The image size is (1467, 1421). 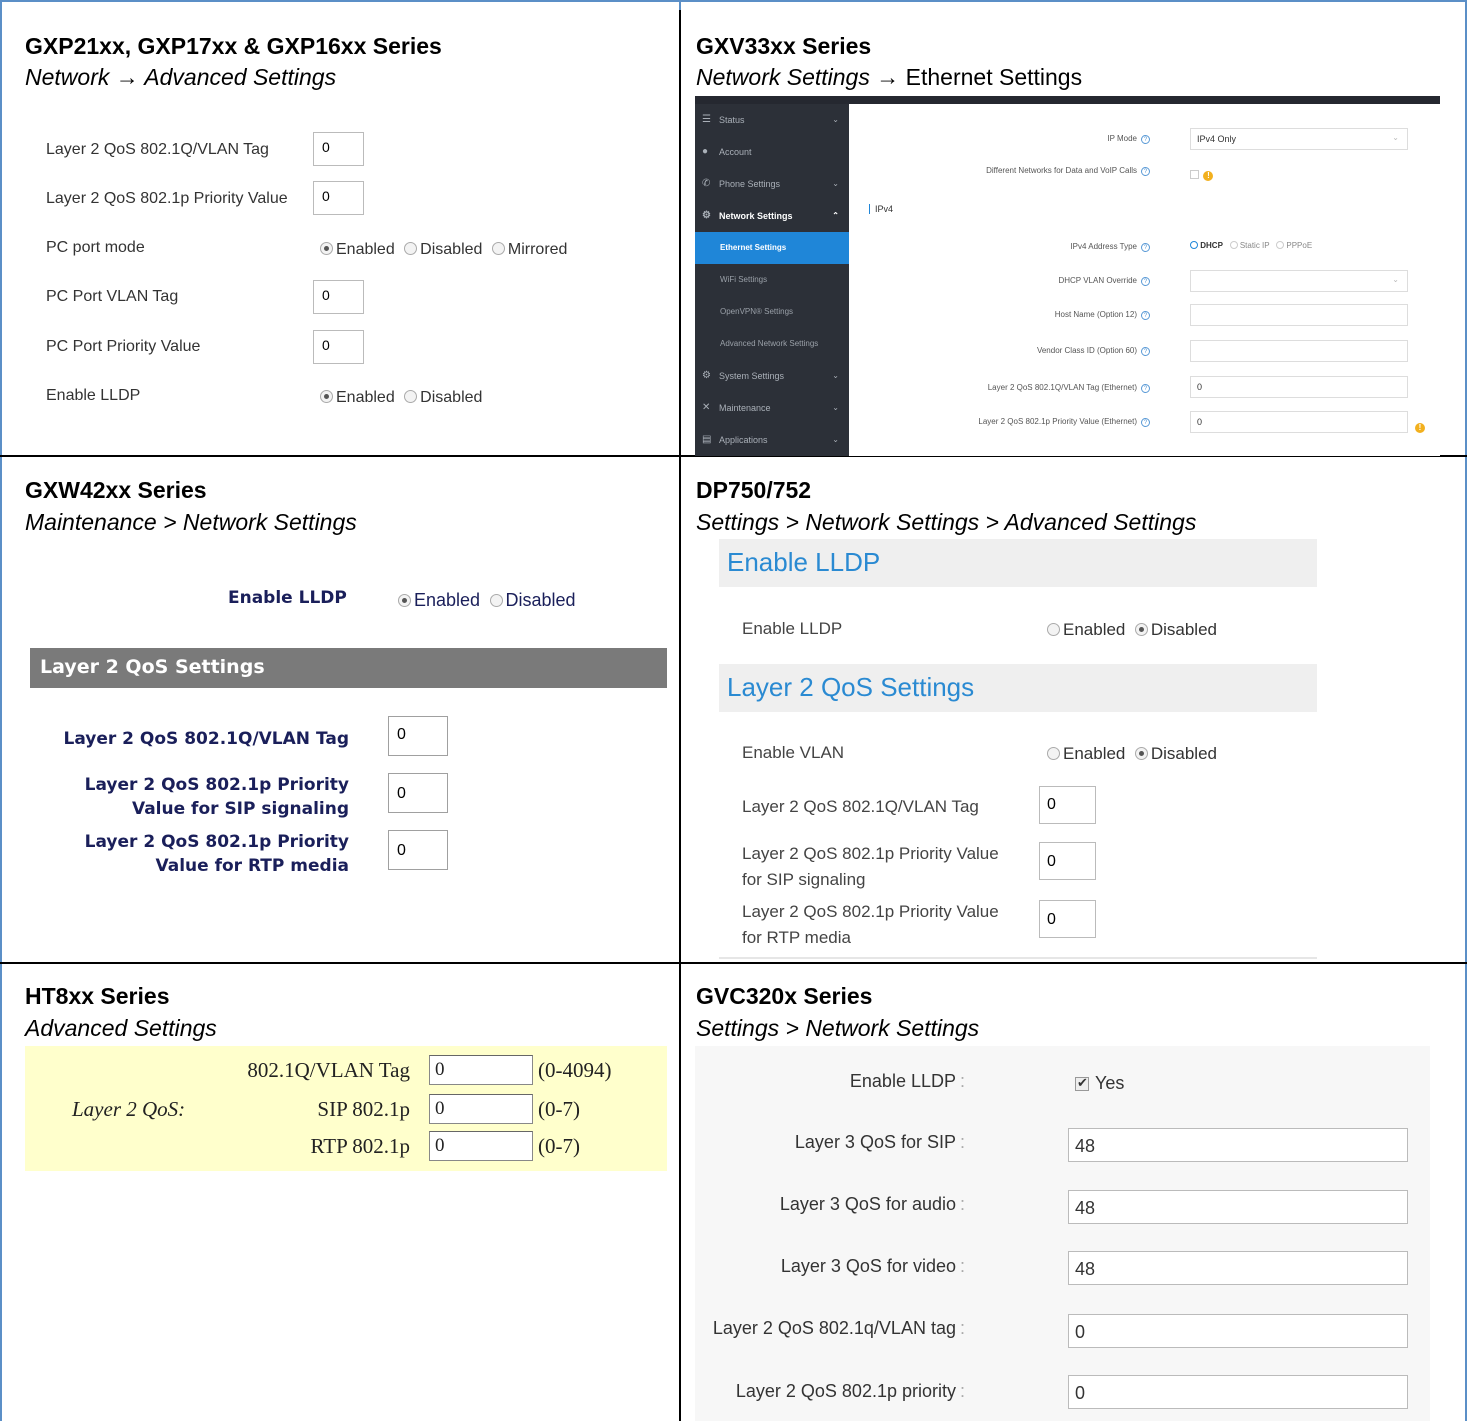 What do you see at coordinates (112, 296) in the screenshot?
I see `gxp-pcvlan-label: PC Port VLAN Tag` at bounding box center [112, 296].